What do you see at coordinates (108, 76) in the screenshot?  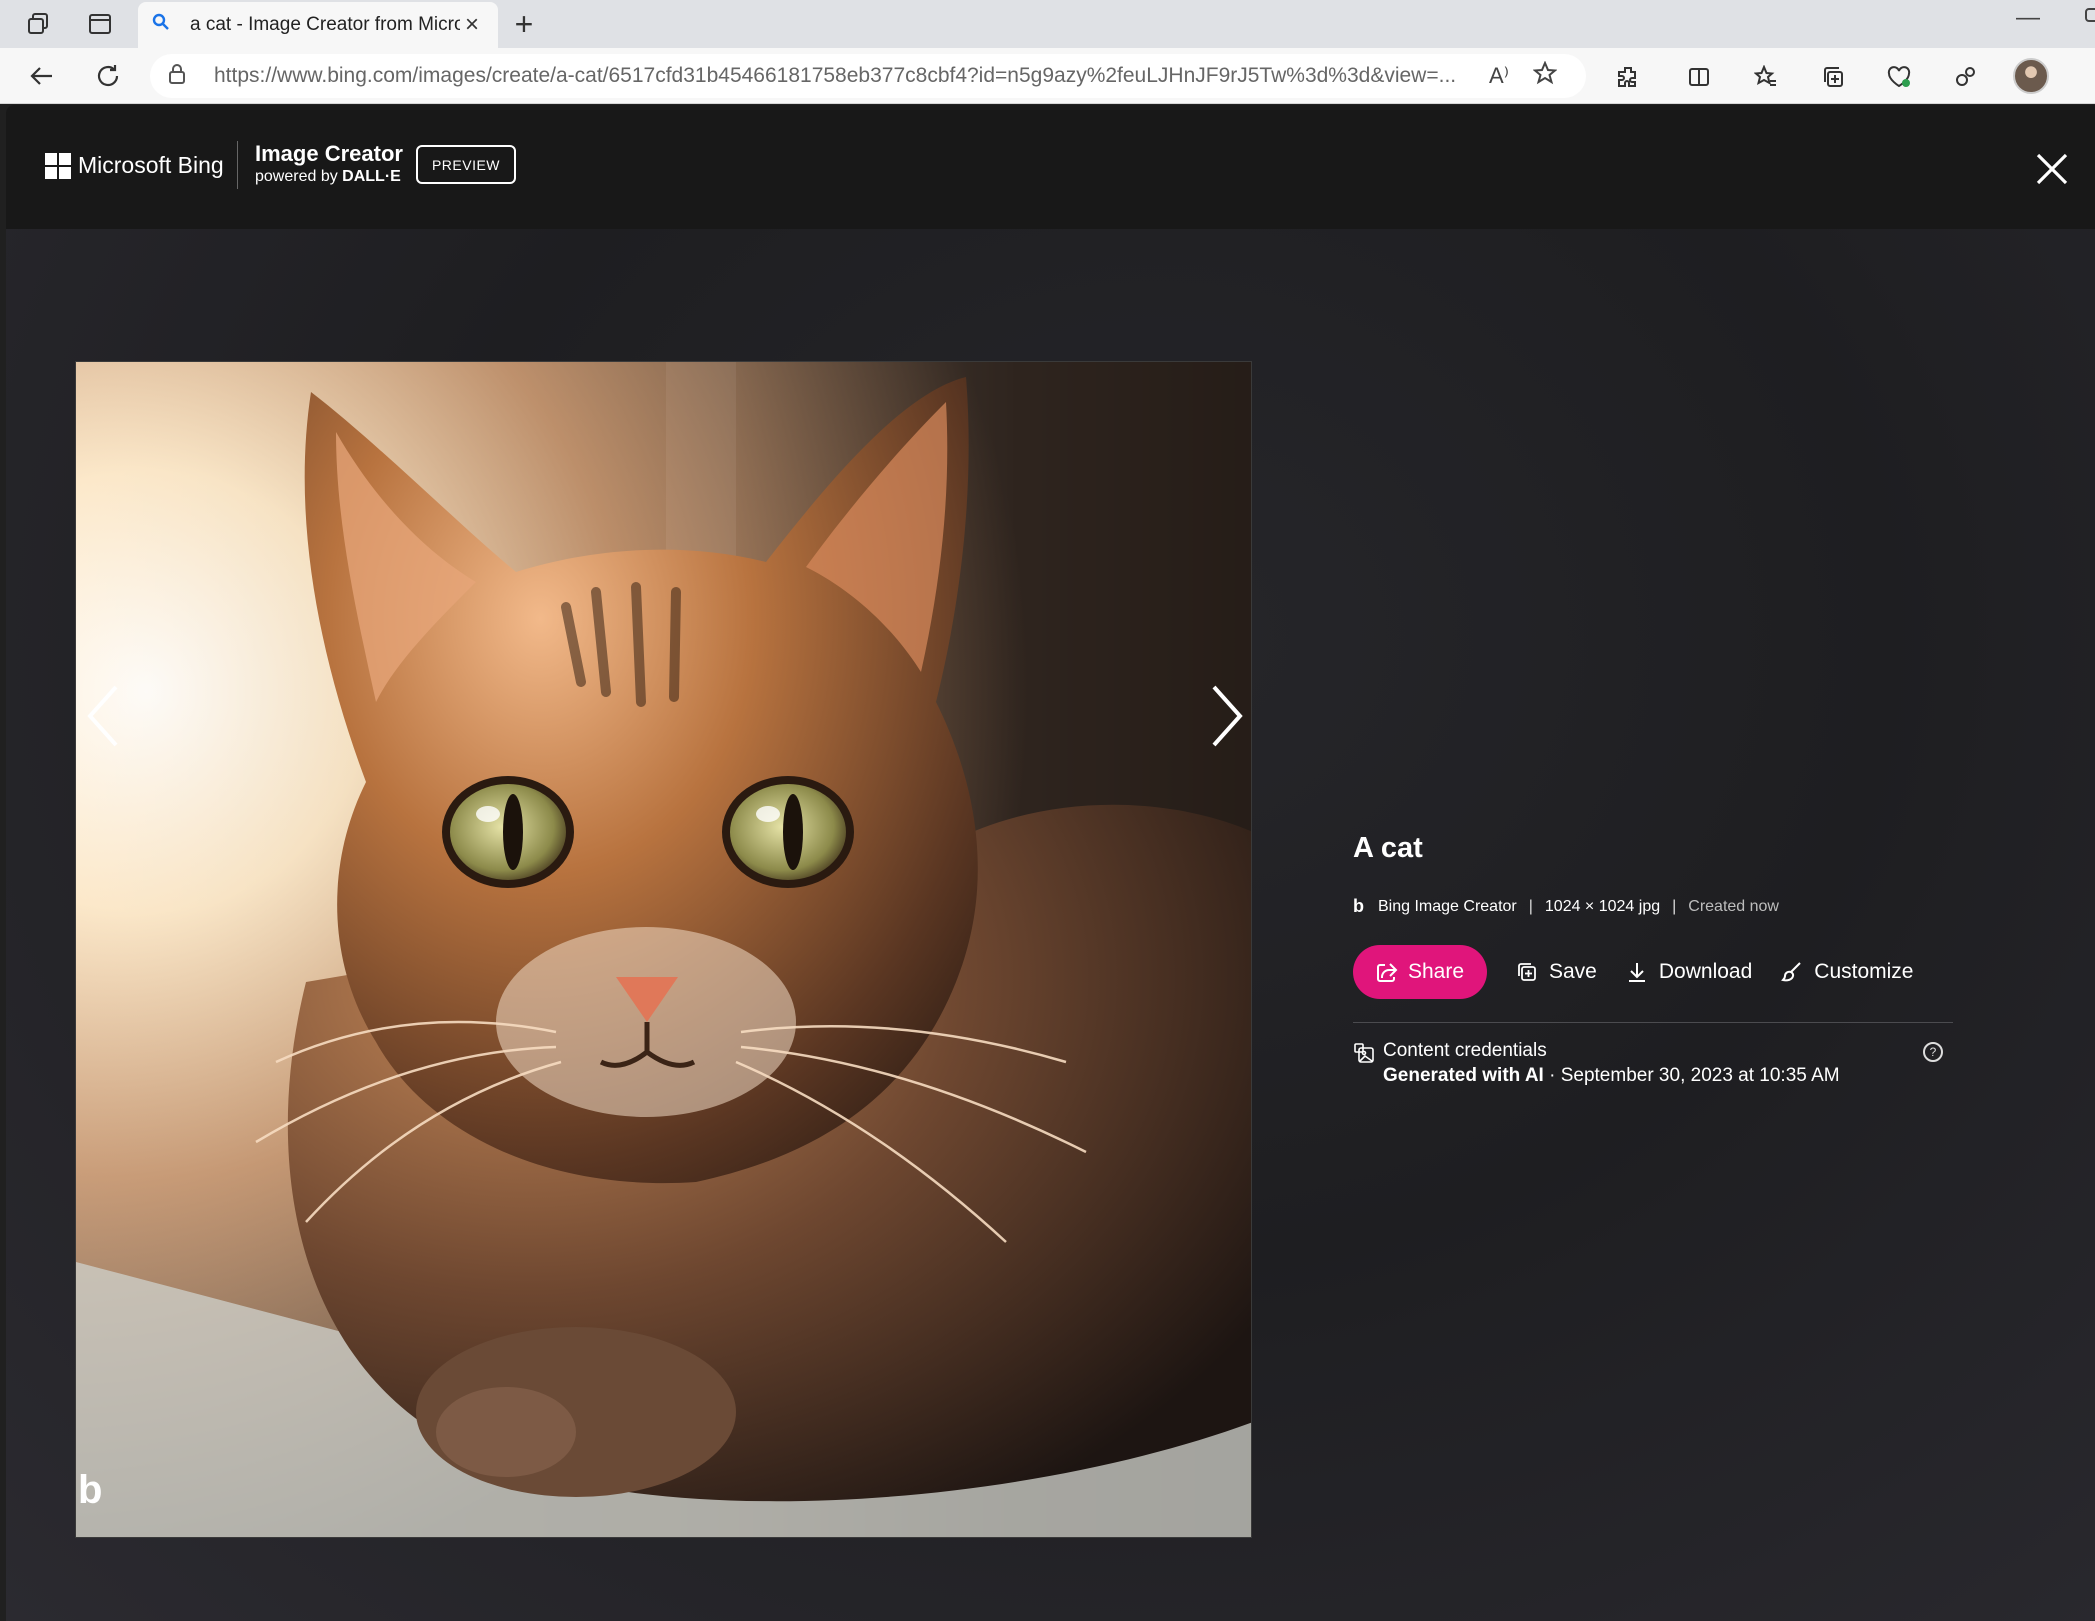 I see `refresh-button` at bounding box center [108, 76].